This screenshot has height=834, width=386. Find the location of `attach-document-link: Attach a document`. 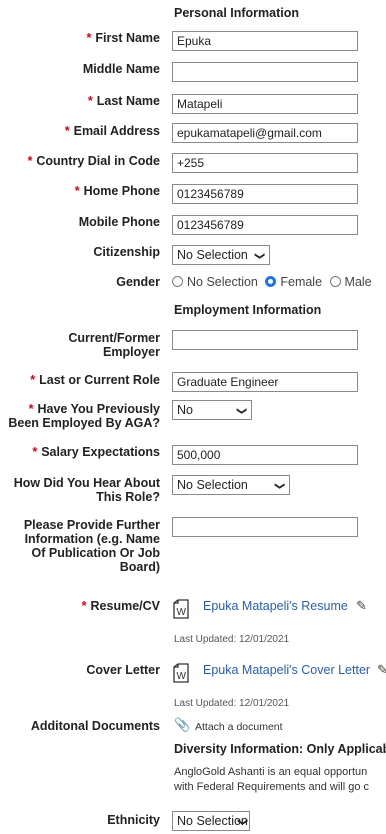

attach-document-link: Attach a document is located at coordinates (239, 727).